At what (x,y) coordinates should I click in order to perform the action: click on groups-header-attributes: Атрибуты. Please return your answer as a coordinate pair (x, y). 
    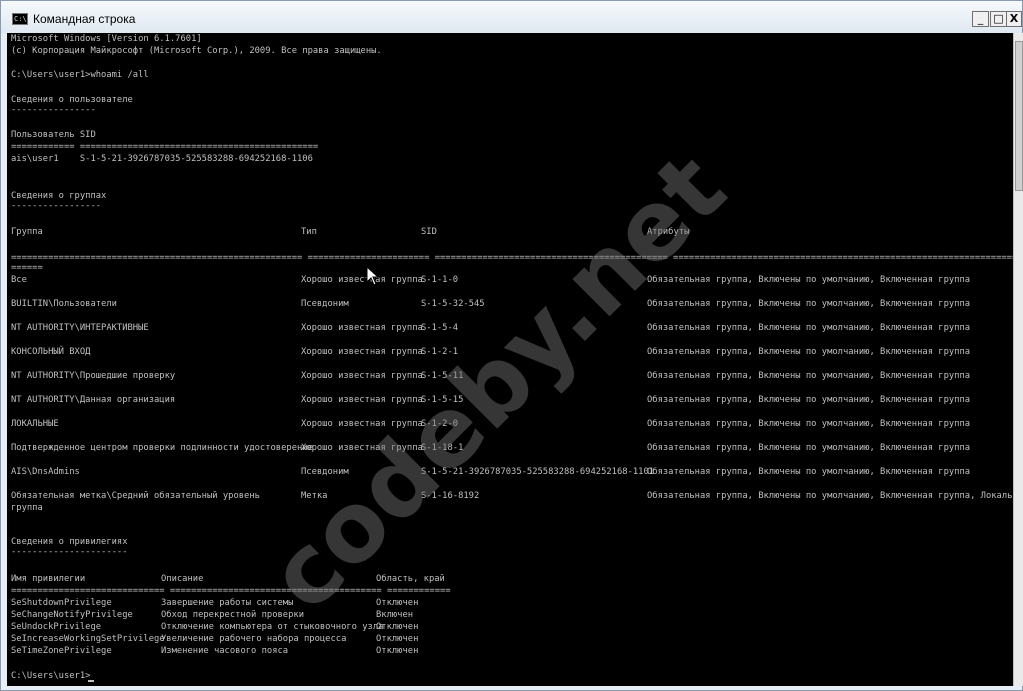
    Looking at the image, I should click on (668, 232).